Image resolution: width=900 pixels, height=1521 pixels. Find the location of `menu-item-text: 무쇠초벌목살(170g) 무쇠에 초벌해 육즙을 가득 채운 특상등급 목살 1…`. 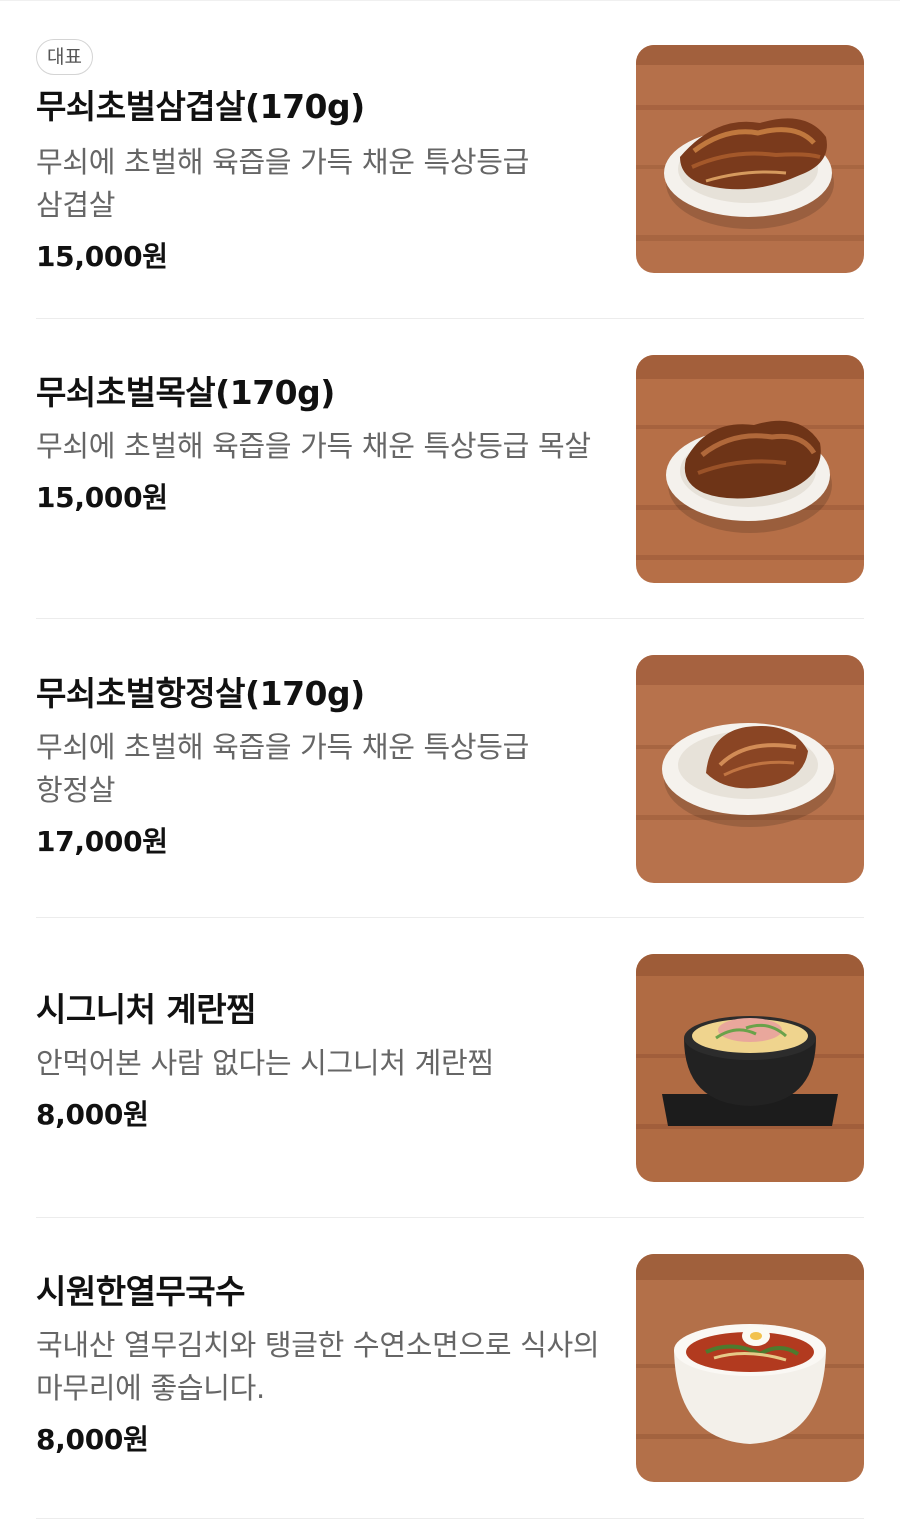

menu-item-text: 무쇠초벌목살(170g) 무쇠에 초벌해 육즙을 가득 채운 특상등급 목살 1… is located at coordinates (323, 443).